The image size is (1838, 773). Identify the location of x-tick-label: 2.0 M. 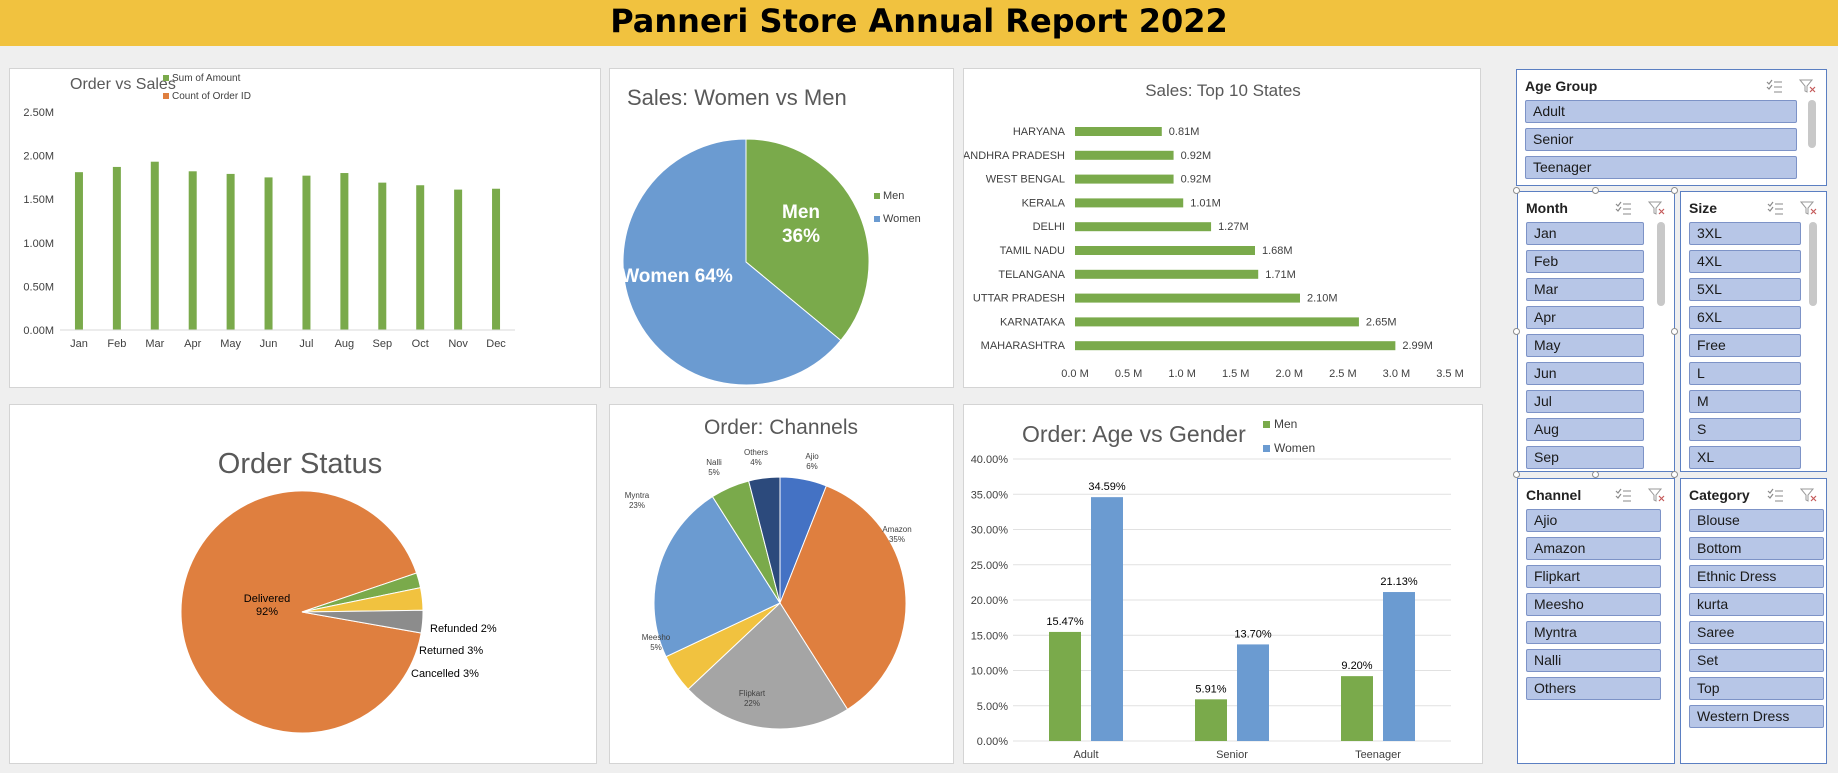
(1290, 374).